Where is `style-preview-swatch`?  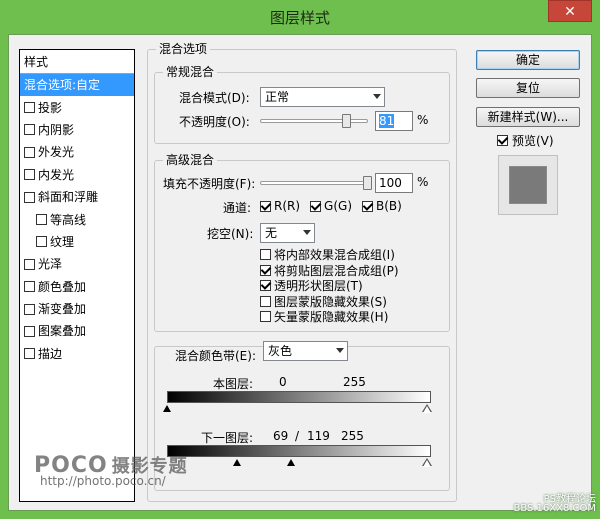
style-preview-swatch is located at coordinates (528, 185).